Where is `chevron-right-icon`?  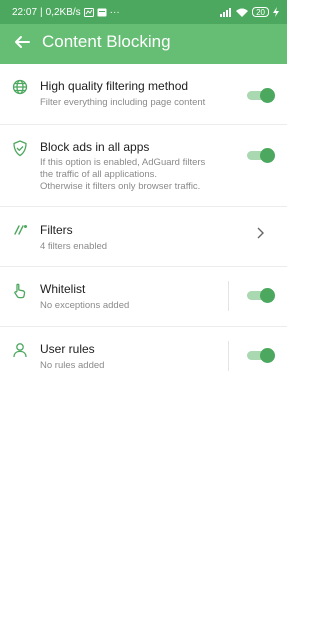
chevron-right-icon is located at coordinates (260, 235).